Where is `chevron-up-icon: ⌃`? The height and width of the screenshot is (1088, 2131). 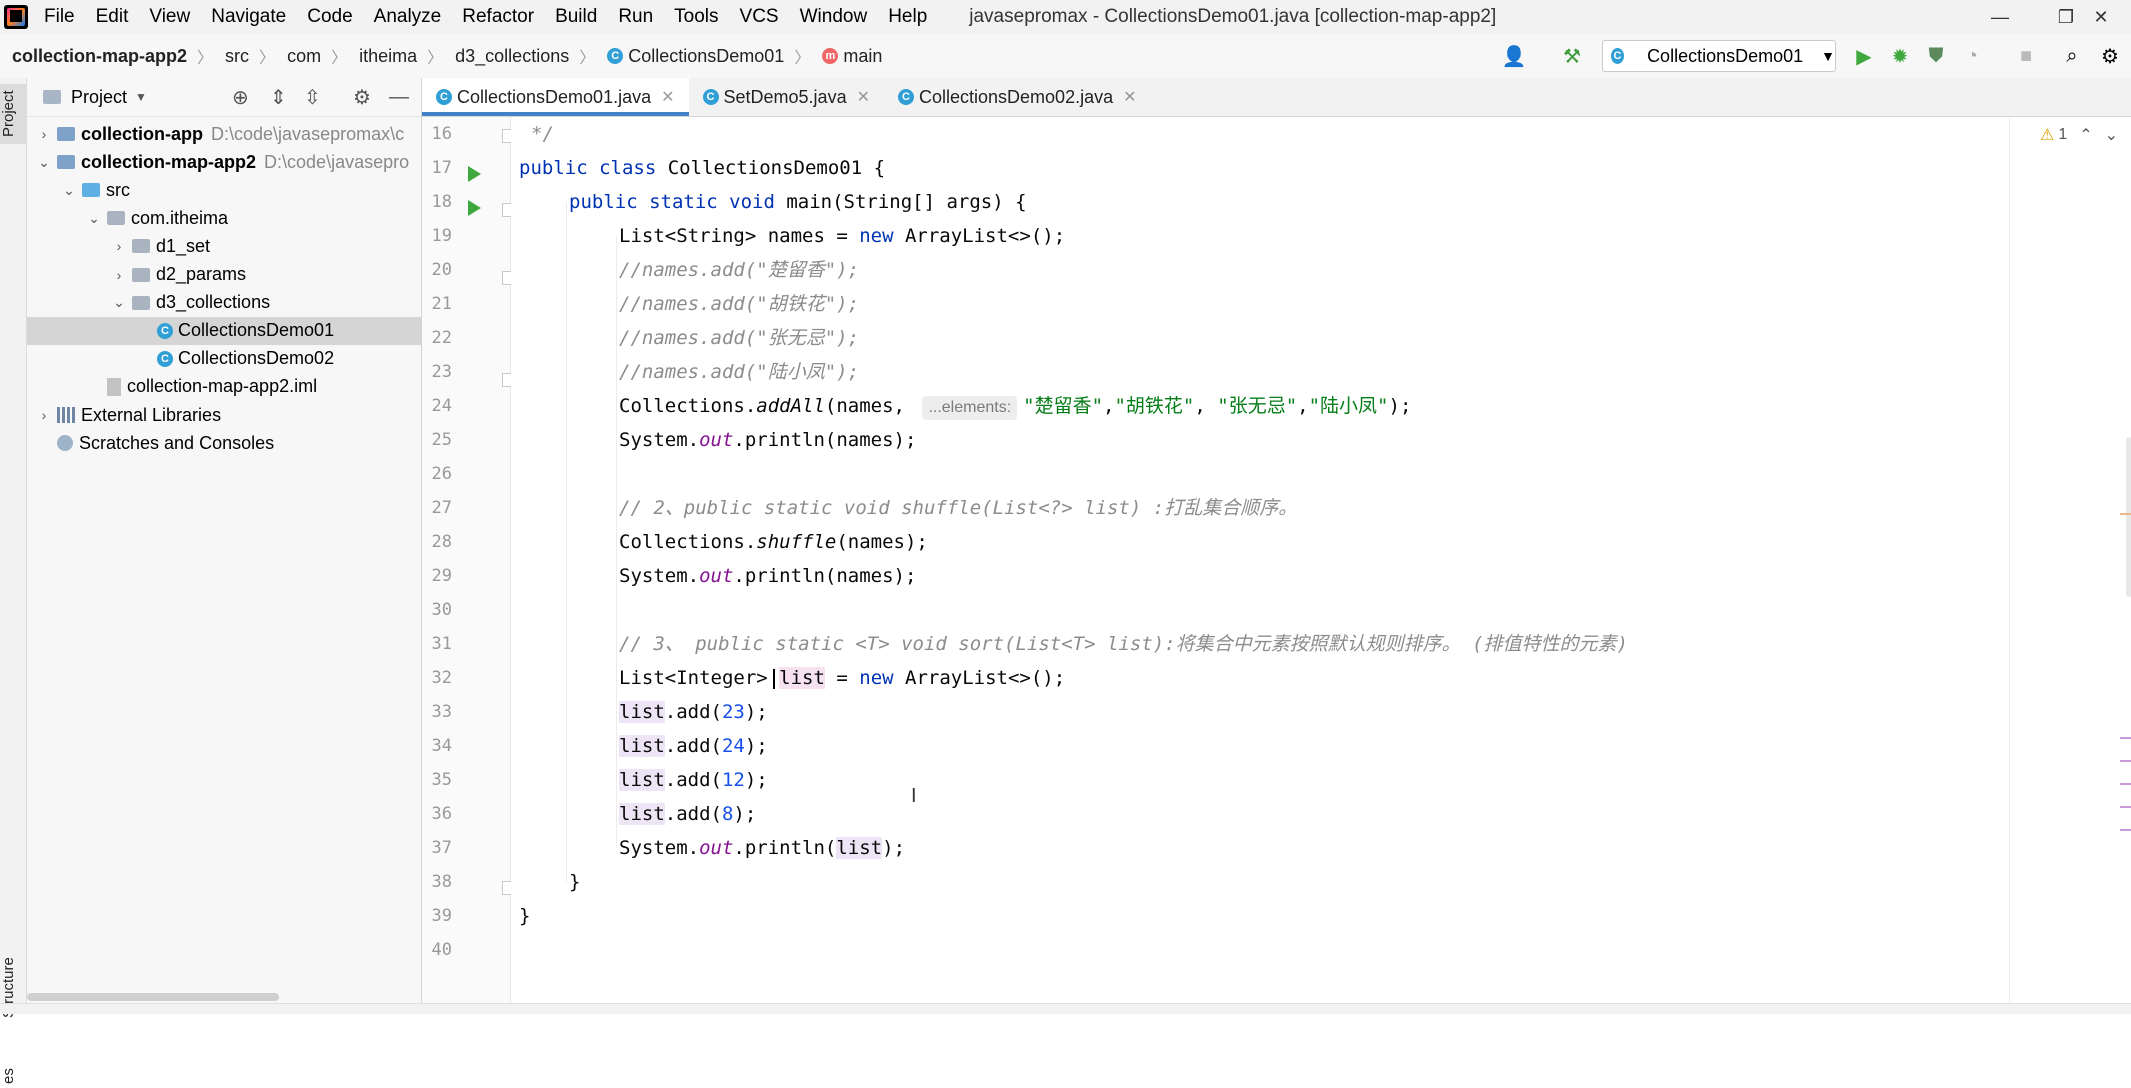 chevron-up-icon: ⌃ is located at coordinates (2085, 135).